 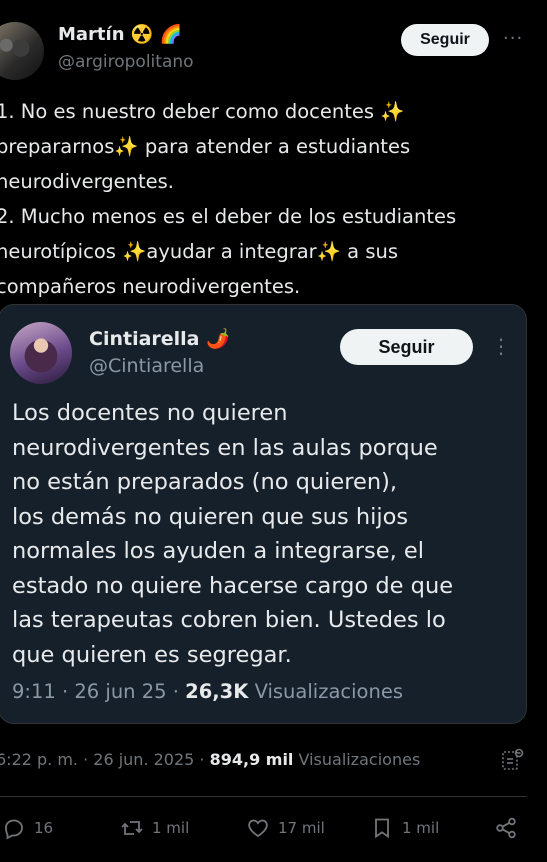 I want to click on quote-more-options-icon: ⋮, so click(x=501, y=346).